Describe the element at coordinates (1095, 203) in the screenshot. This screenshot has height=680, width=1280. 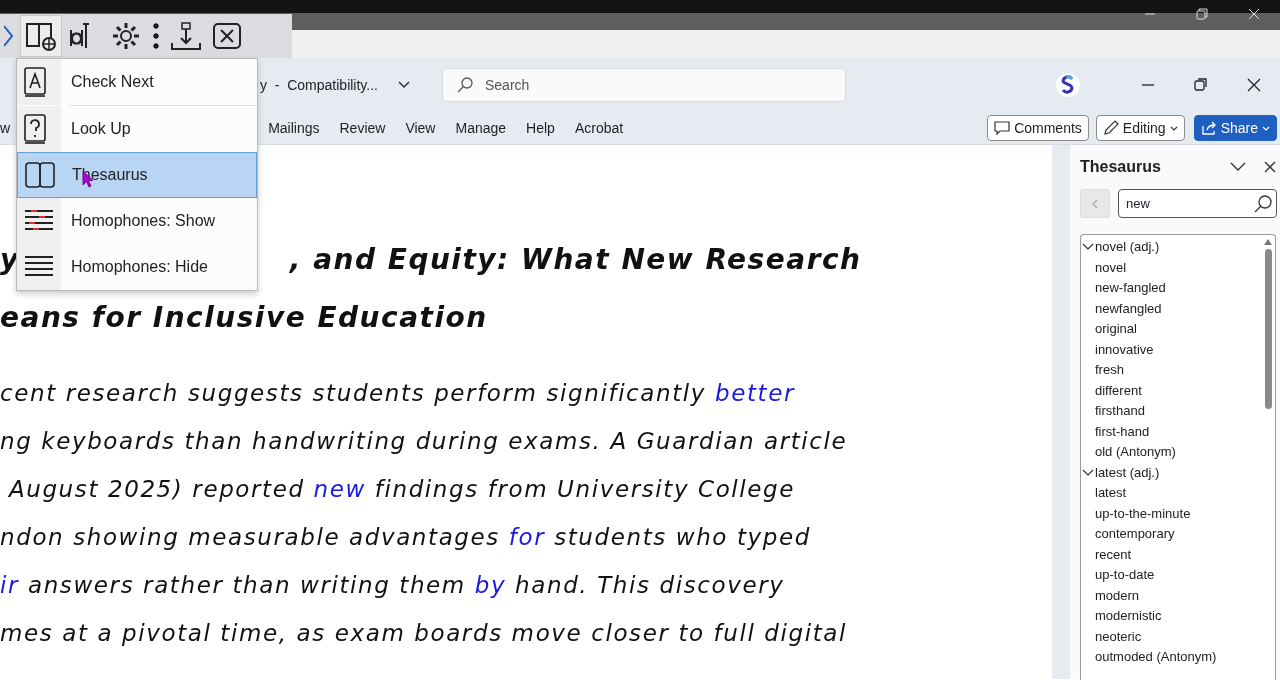
I see `chevron-left-icon` at that location.